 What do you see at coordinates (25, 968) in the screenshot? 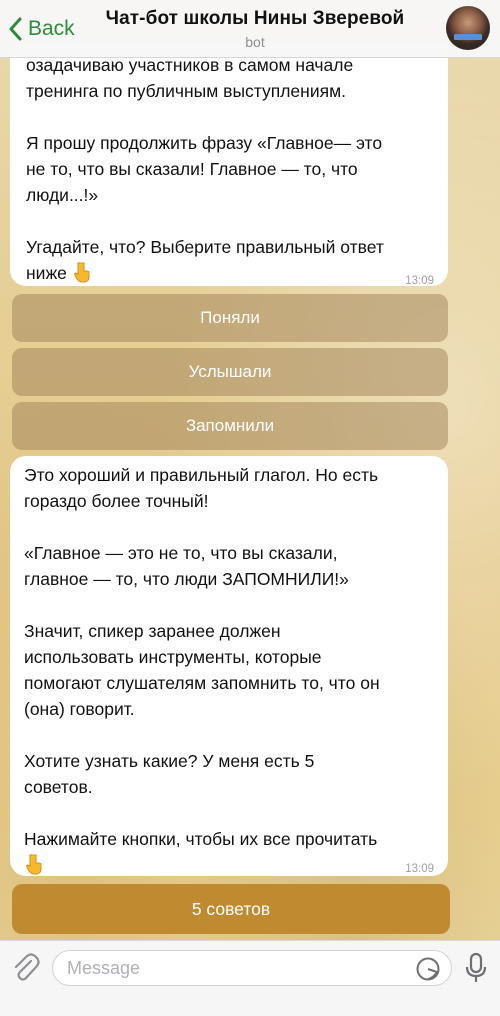
I see `paperclip-icon` at bounding box center [25, 968].